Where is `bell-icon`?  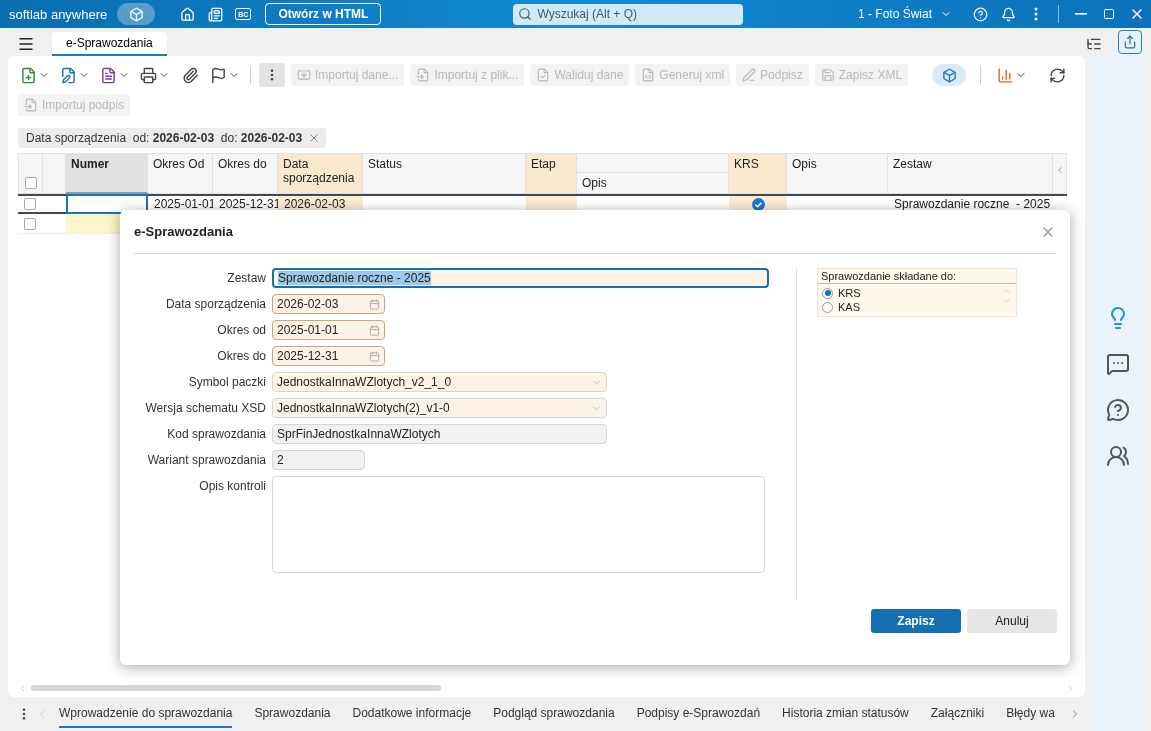 bell-icon is located at coordinates (1008, 14).